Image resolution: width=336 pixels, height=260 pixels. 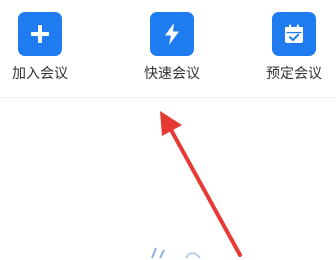 I want to click on quick-meeting-tile, so click(x=172, y=34).